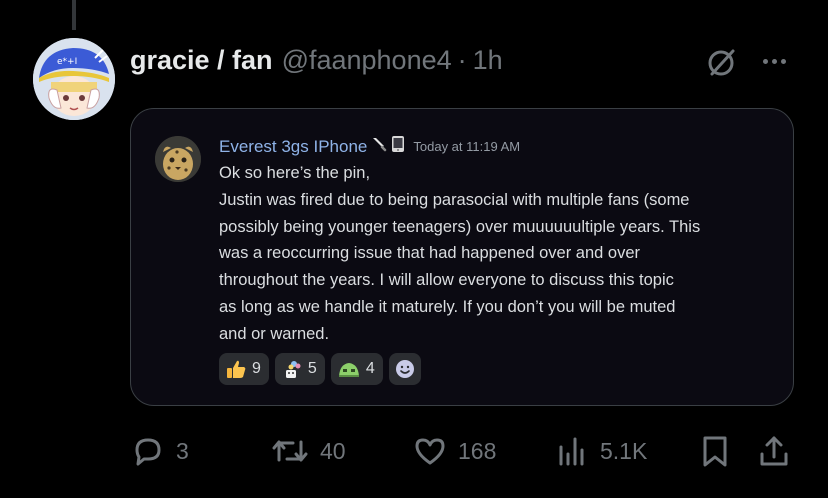 The height and width of the screenshot is (498, 828). I want to click on reaction-count: 9, so click(256, 368).